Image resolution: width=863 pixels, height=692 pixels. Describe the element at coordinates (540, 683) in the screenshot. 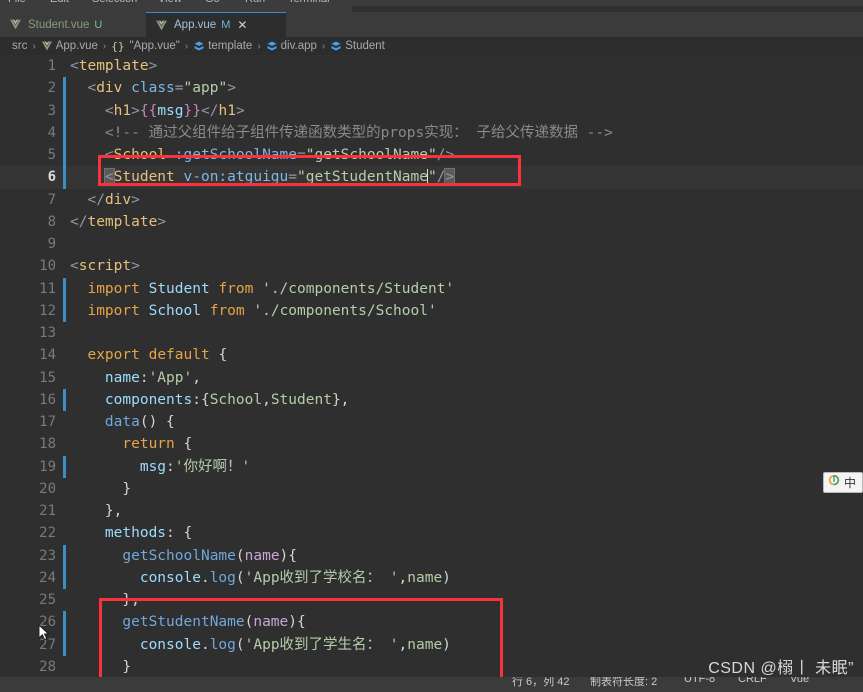

I see `status-cursor-position: 行 6，列 42` at that location.